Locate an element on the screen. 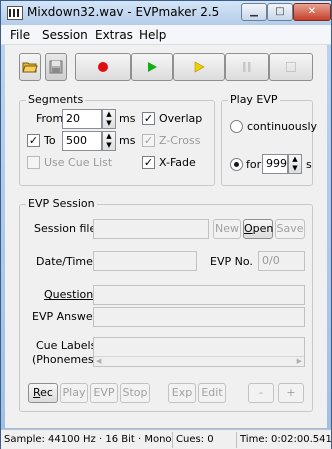 The height and width of the screenshot is (449, 332). open-session-button: Open is located at coordinates (258, 229).